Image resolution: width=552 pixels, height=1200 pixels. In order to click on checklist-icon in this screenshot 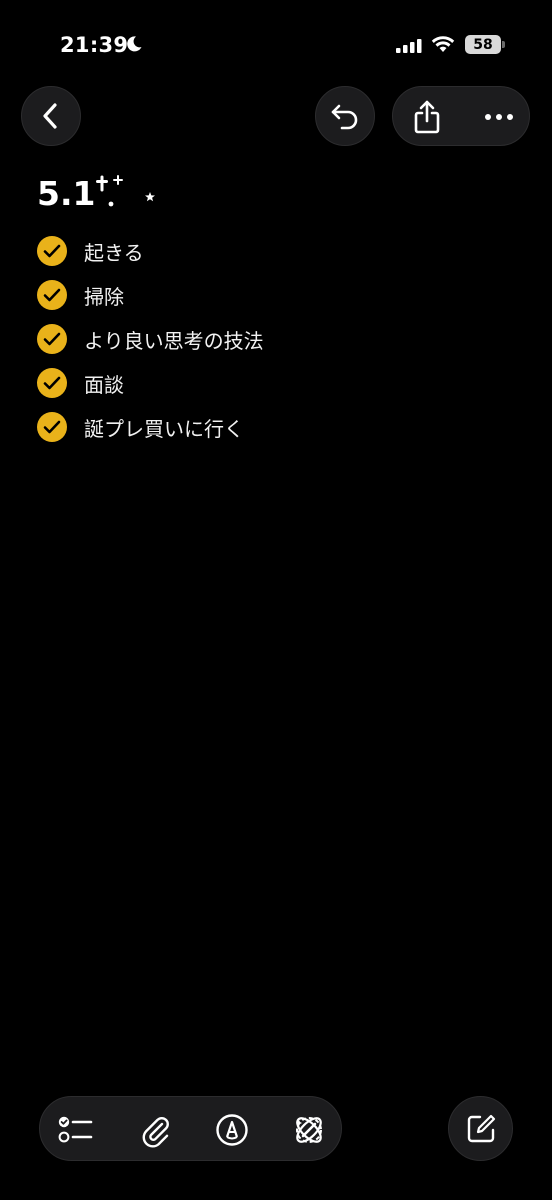, I will do `click(75, 1129)`.